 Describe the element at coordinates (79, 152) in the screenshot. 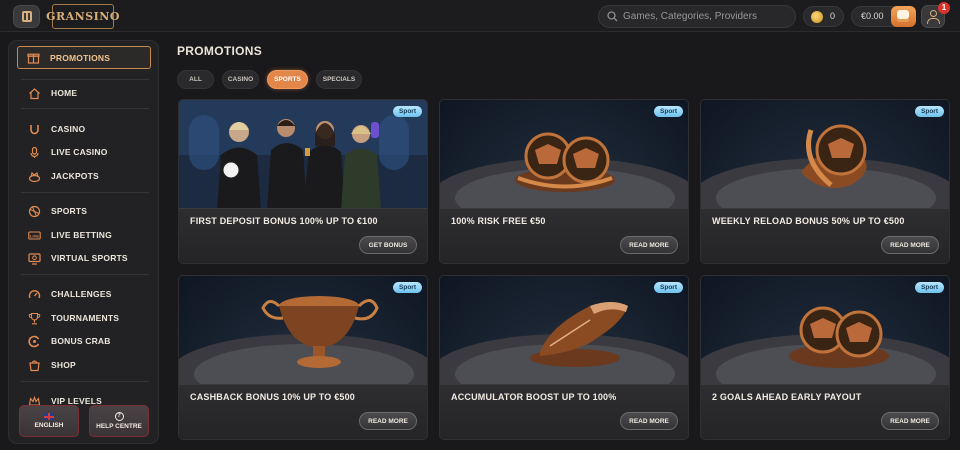

I see `sidebar-item-label: LIVE CASINO` at that location.